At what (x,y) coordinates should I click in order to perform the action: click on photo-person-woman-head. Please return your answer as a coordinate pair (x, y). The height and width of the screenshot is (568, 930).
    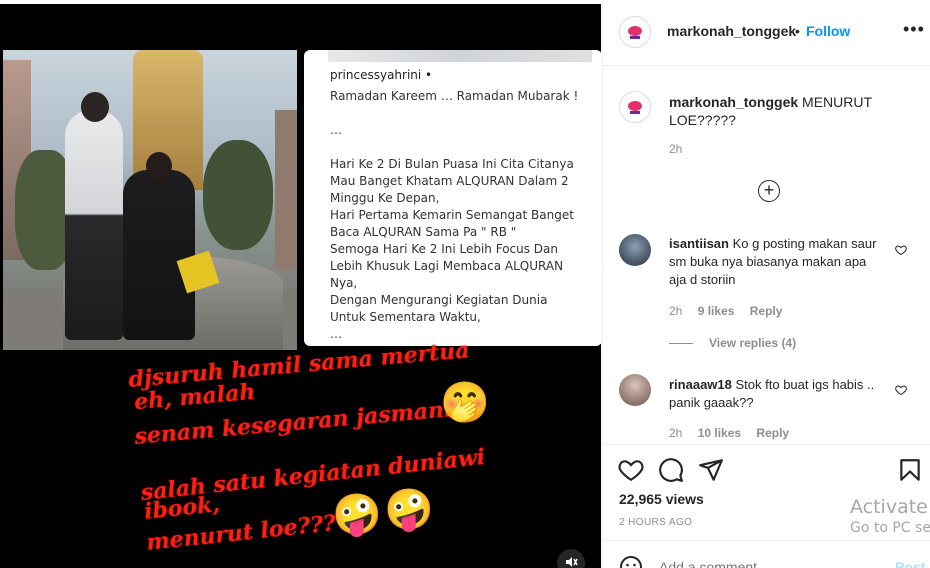
    Looking at the image, I should click on (159, 166).